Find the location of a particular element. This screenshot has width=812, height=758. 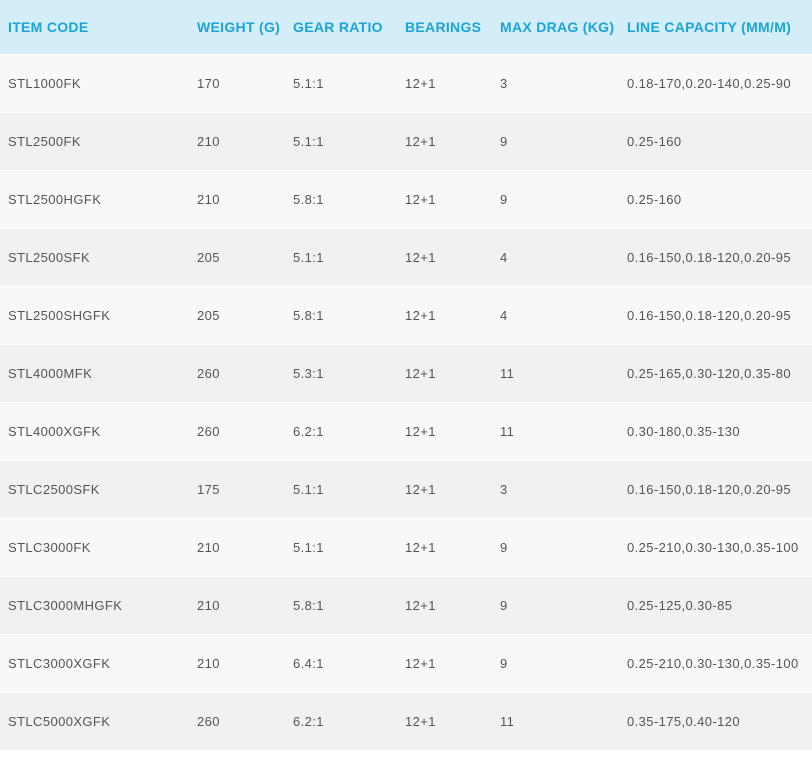

header-gear-ratio: GEAR RATIO is located at coordinates (341, 27).